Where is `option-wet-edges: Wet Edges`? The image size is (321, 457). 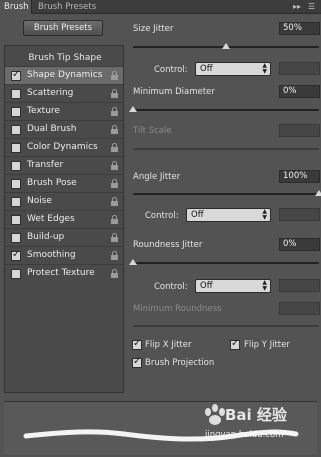
option-wet-edges: Wet Edges is located at coordinates (64, 219).